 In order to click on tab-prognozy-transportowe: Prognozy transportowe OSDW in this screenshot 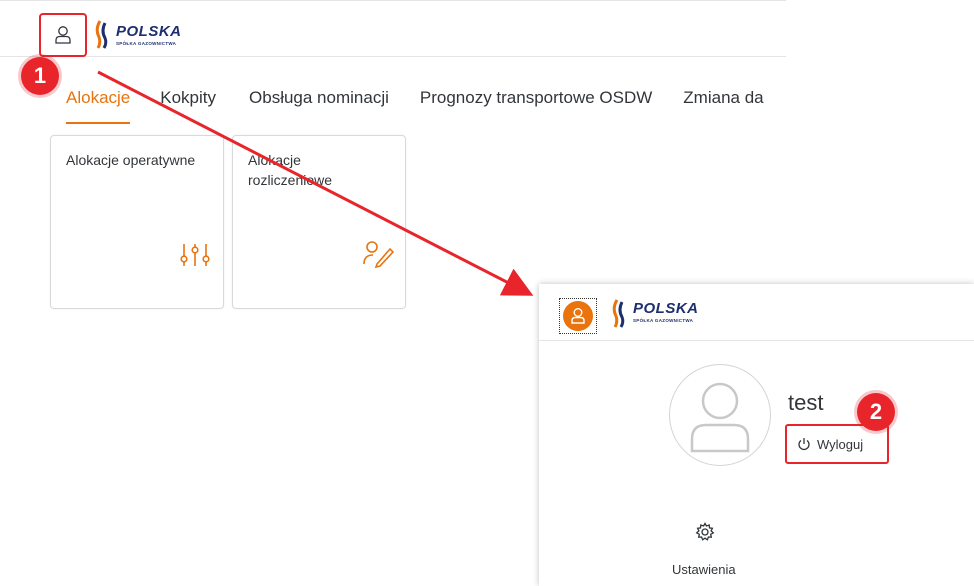, I will do `click(536, 106)`.